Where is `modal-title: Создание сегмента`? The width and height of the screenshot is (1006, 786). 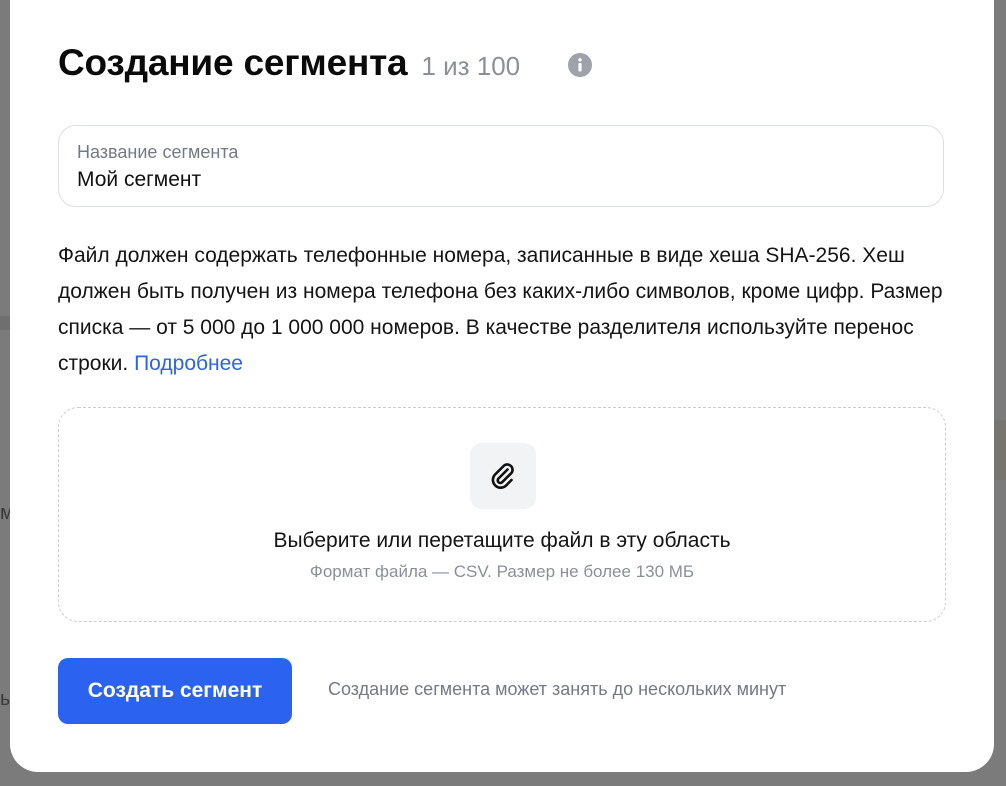
modal-title: Создание сегмента is located at coordinates (233, 62).